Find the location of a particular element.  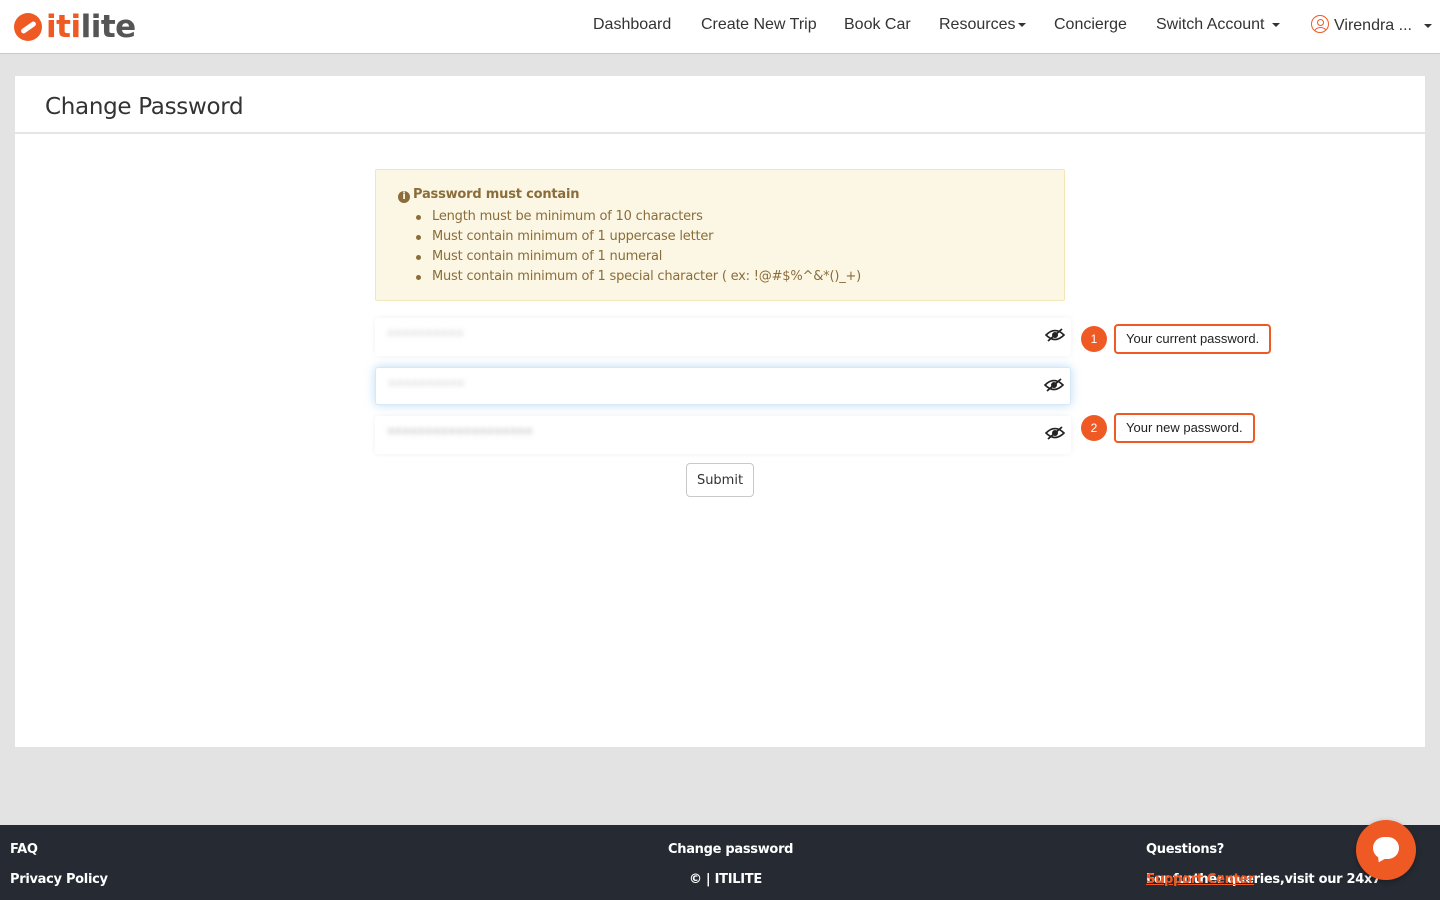

callout-marker: 1 is located at coordinates (1094, 339).